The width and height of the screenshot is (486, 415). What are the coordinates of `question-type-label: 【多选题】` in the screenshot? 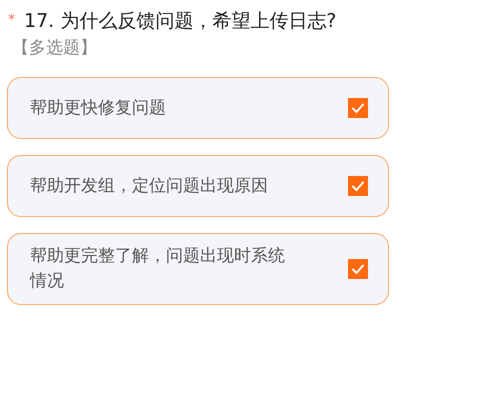 It's located at (54, 48).